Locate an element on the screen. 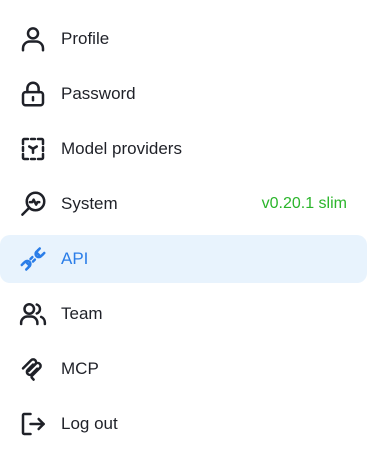 This screenshot has width=369, height=465. plug-icon is located at coordinates (33, 259).